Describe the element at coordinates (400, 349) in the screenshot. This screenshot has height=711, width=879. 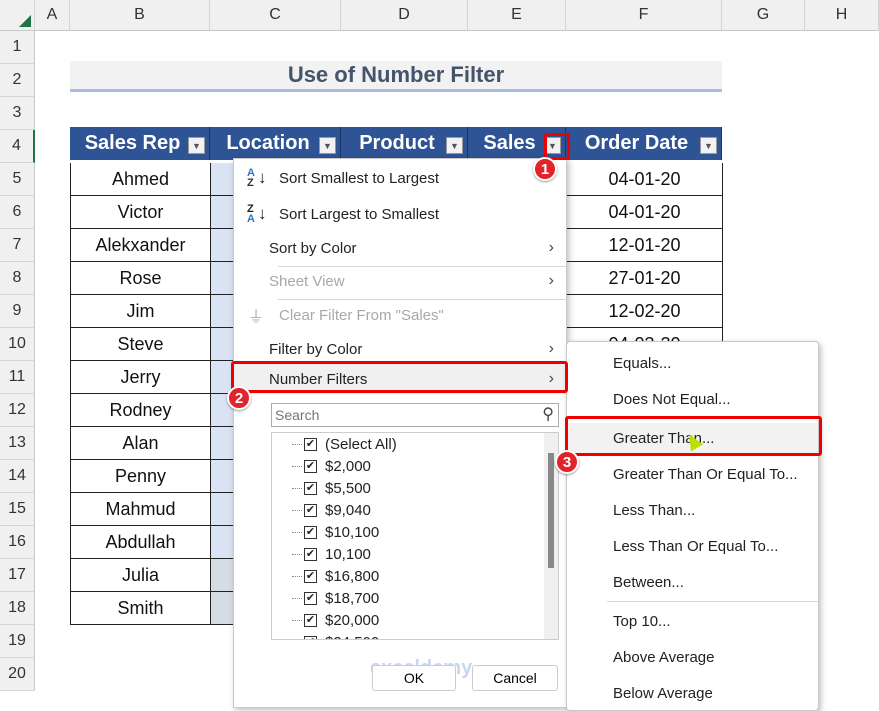
I see `filter-by-color: Filter by Color ›` at that location.